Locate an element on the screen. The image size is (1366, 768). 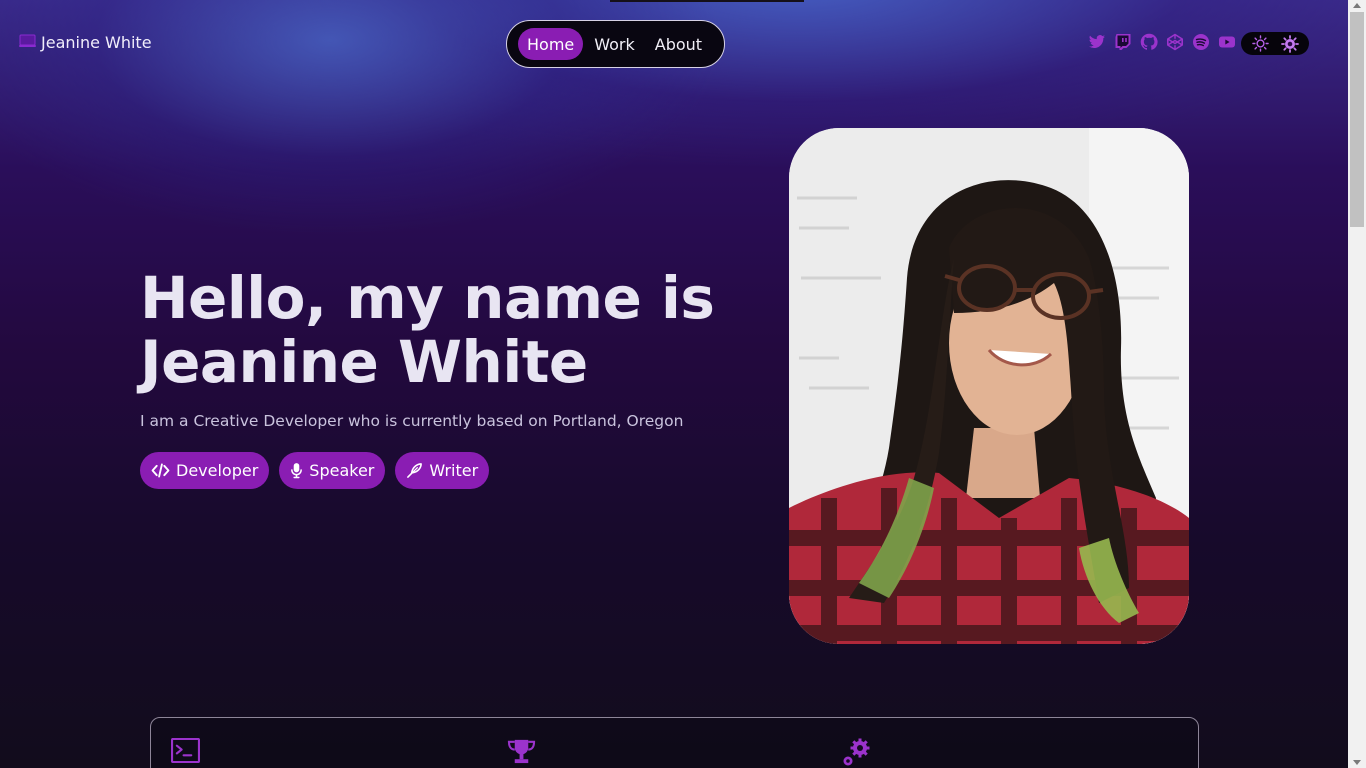
nav-home: Home is located at coordinates (551, 44).